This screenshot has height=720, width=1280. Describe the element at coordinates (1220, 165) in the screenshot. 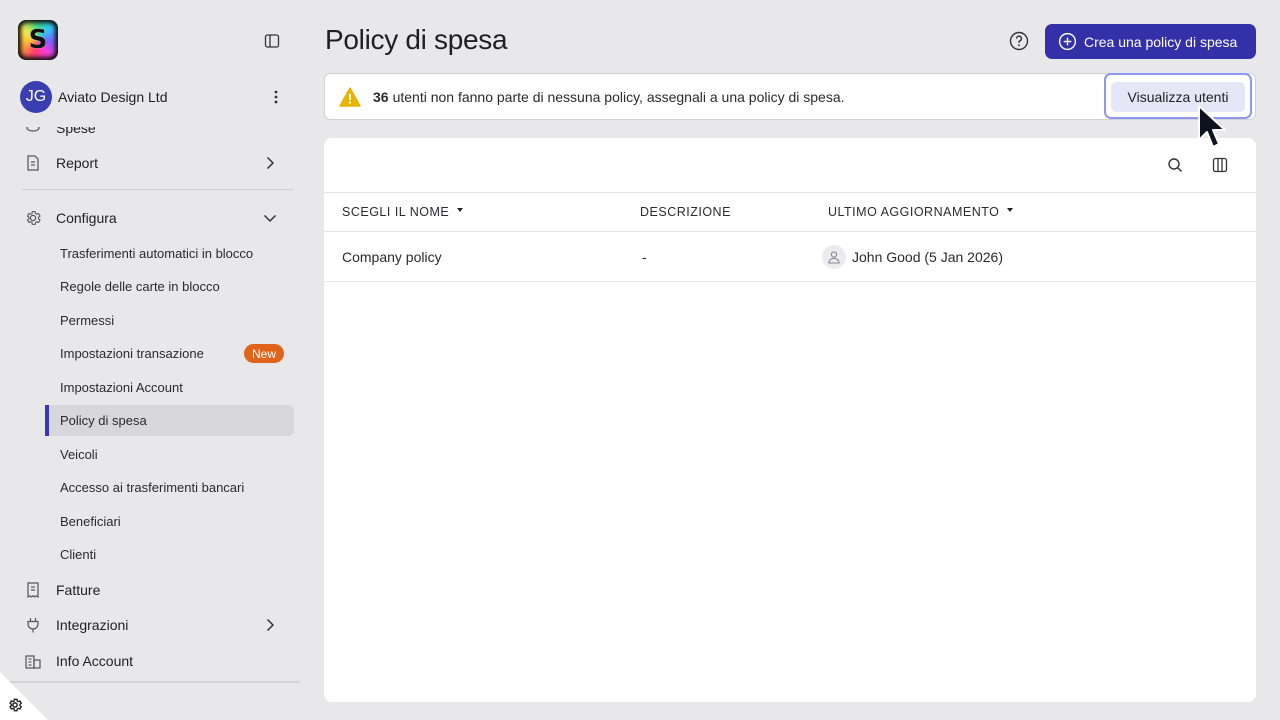

I see `columns-icon` at that location.